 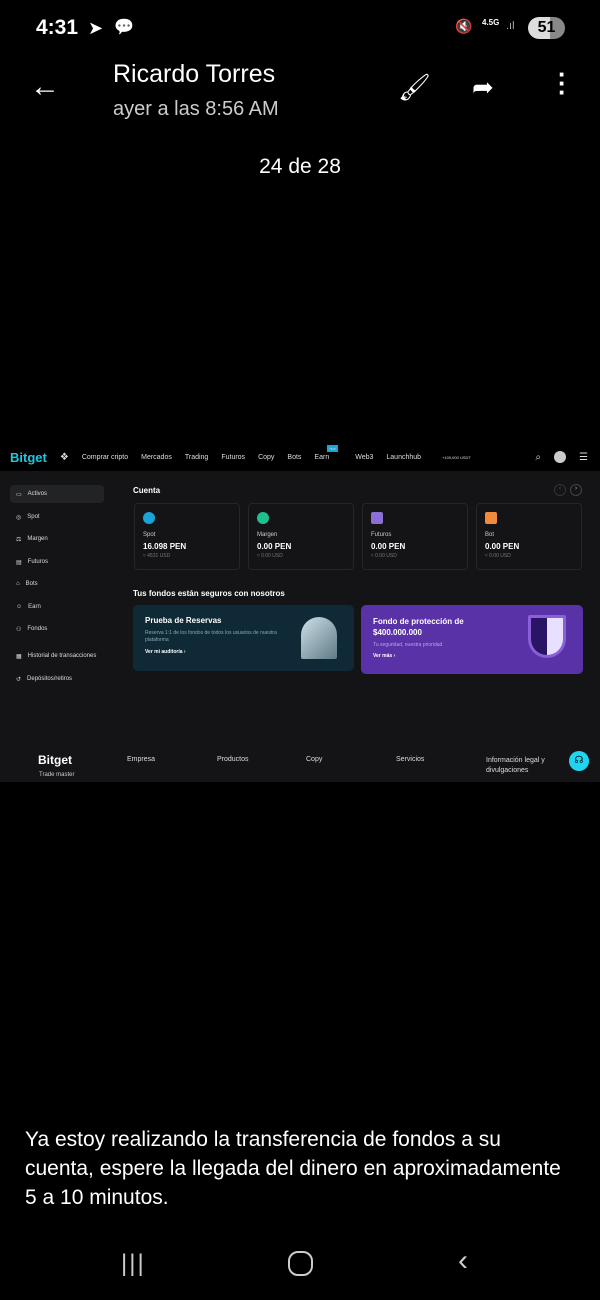 I want to click on card-label: Futuros, so click(x=381, y=535).